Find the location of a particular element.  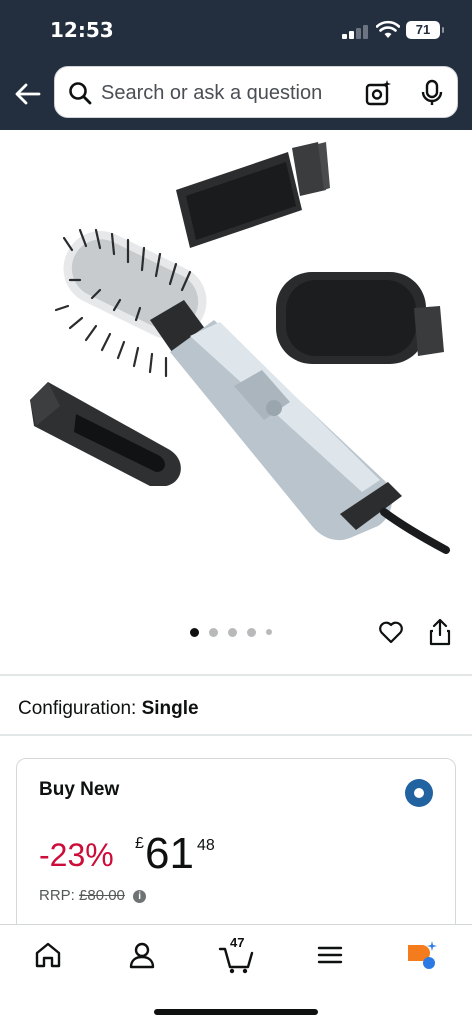

mic-icon is located at coordinates (432, 93).